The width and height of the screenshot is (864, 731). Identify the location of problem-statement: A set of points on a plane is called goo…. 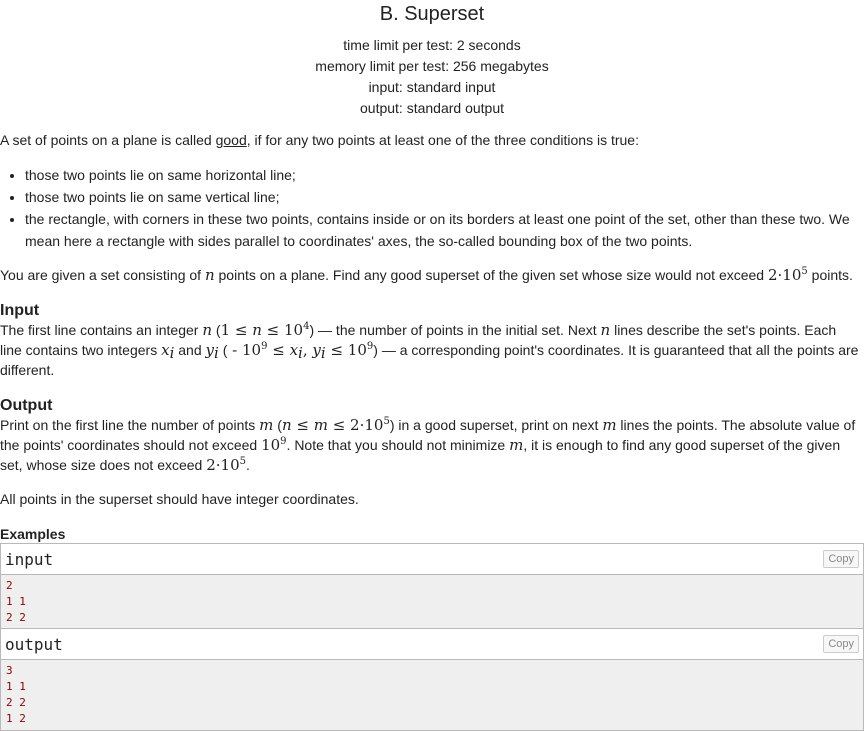
(432, 140).